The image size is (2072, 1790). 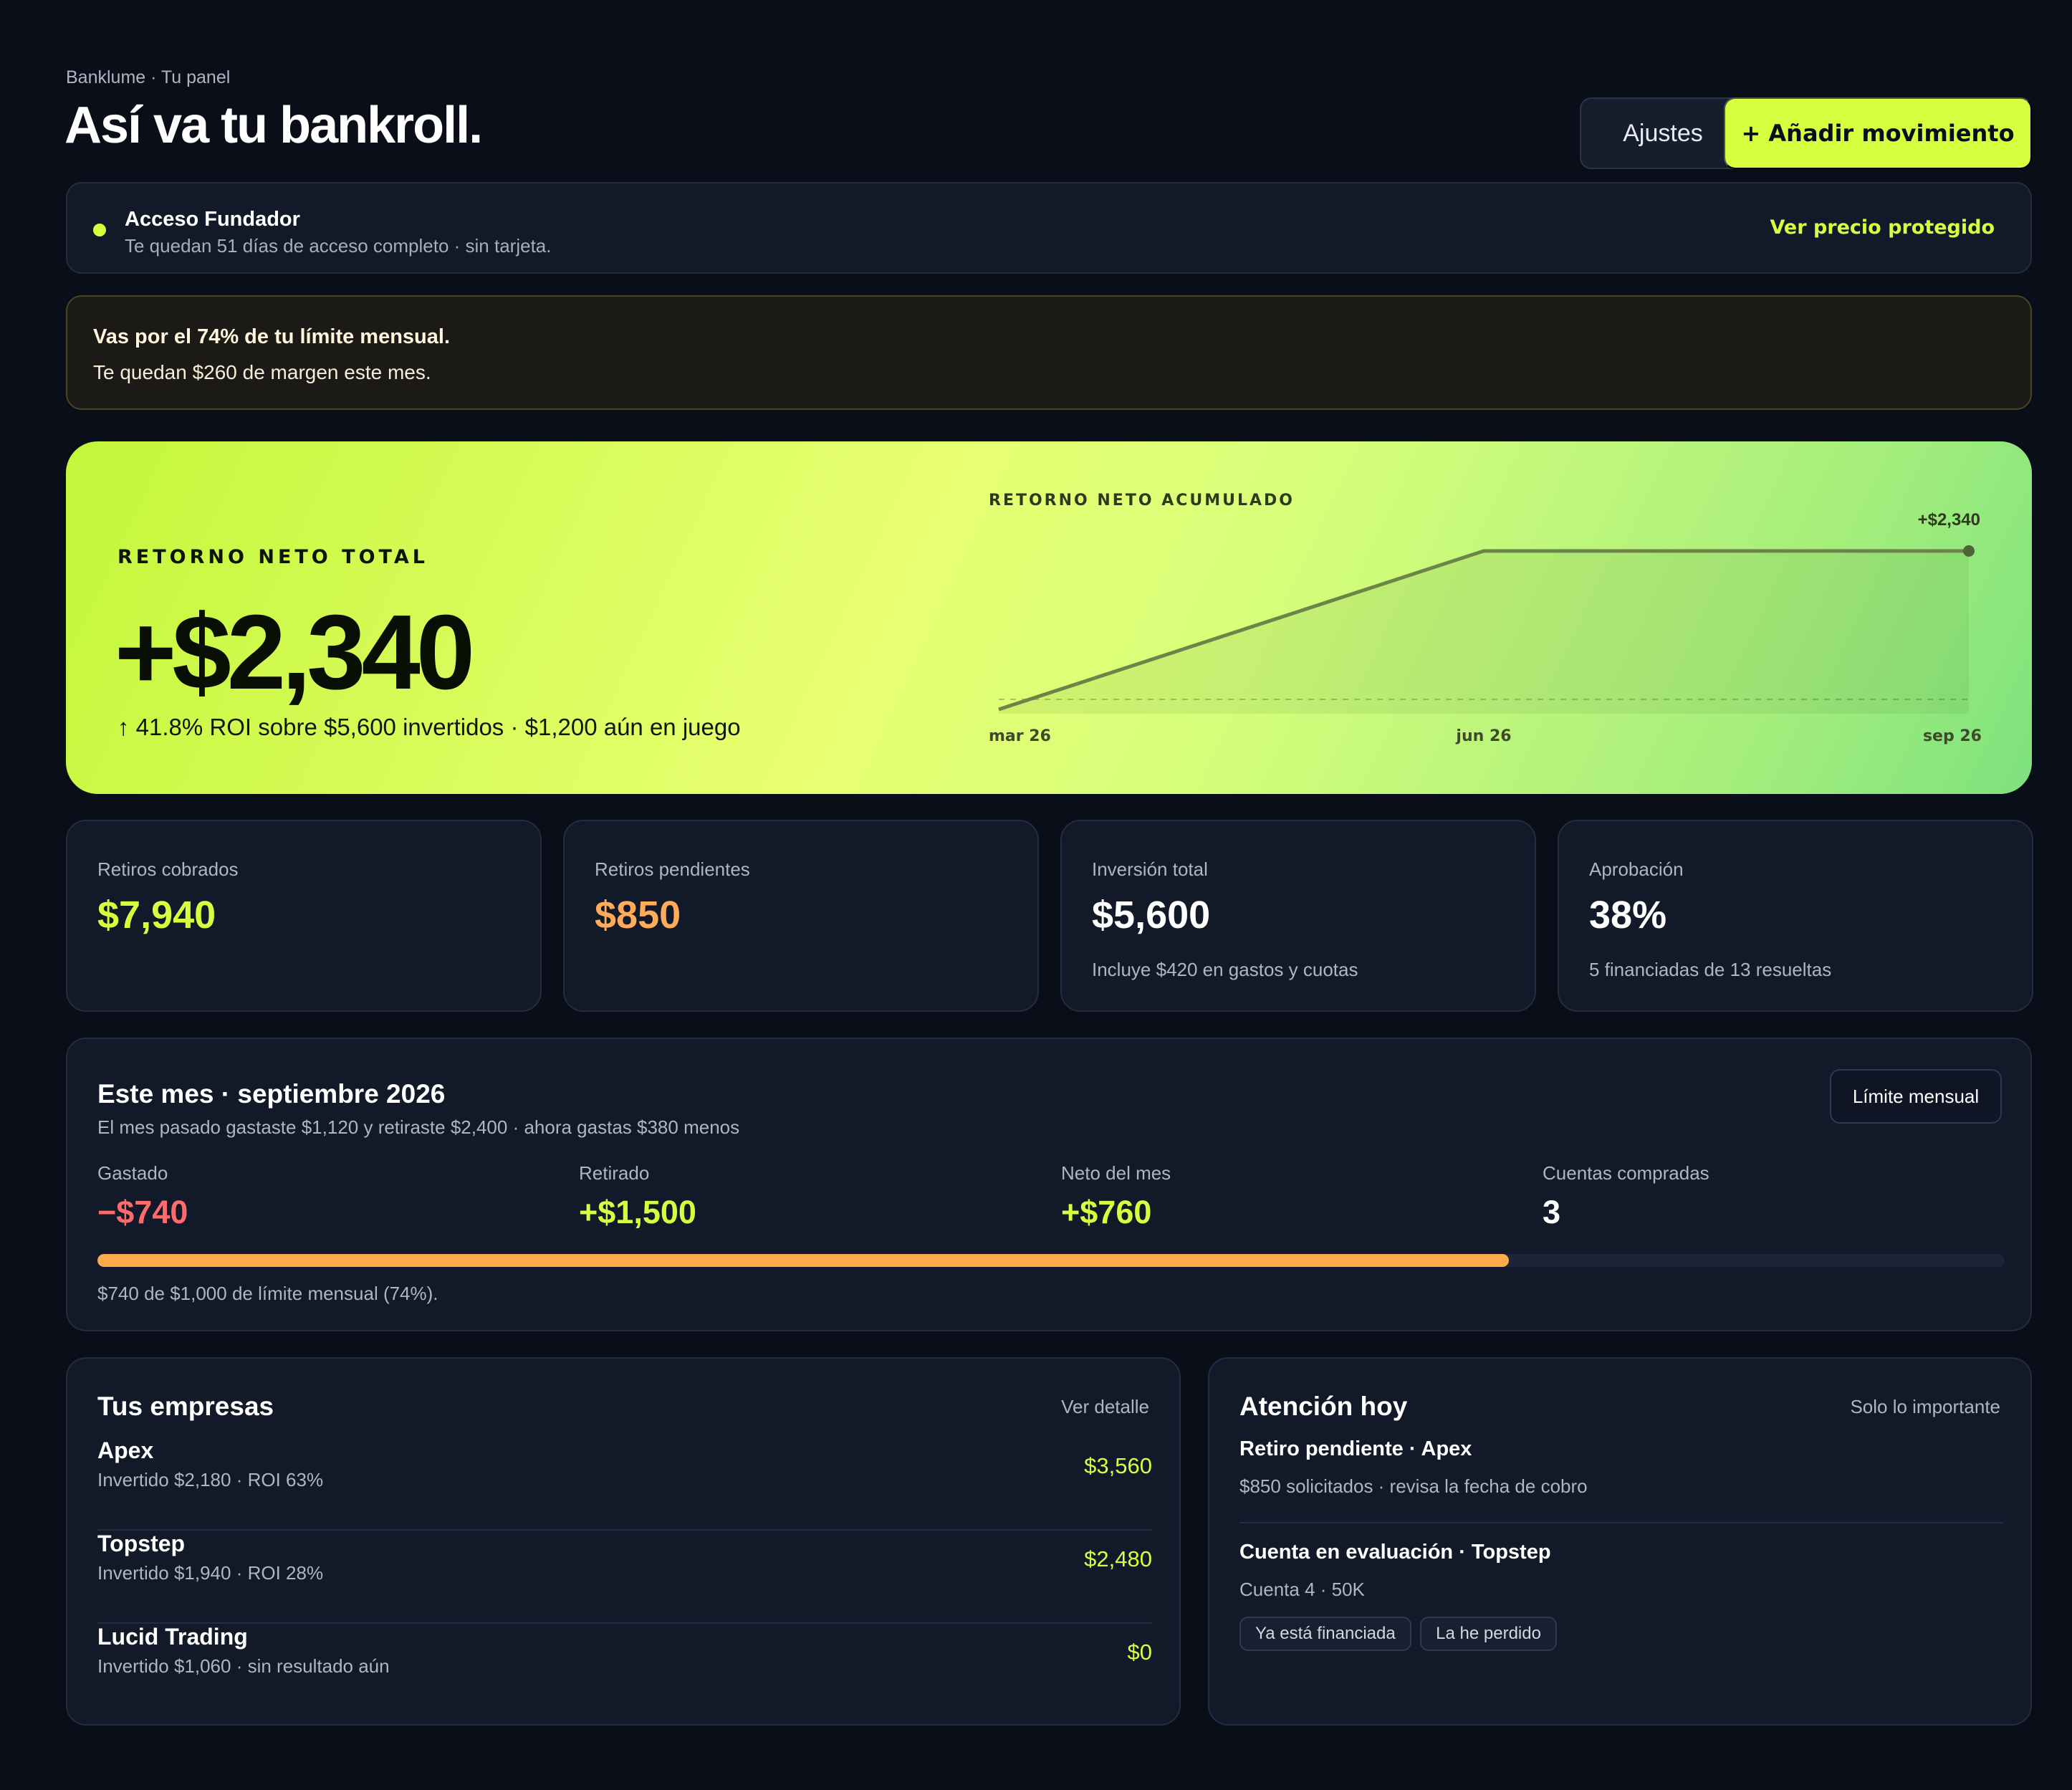 What do you see at coordinates (1105, 1407) in the screenshot?
I see `view-detail-link: Ver detalle` at bounding box center [1105, 1407].